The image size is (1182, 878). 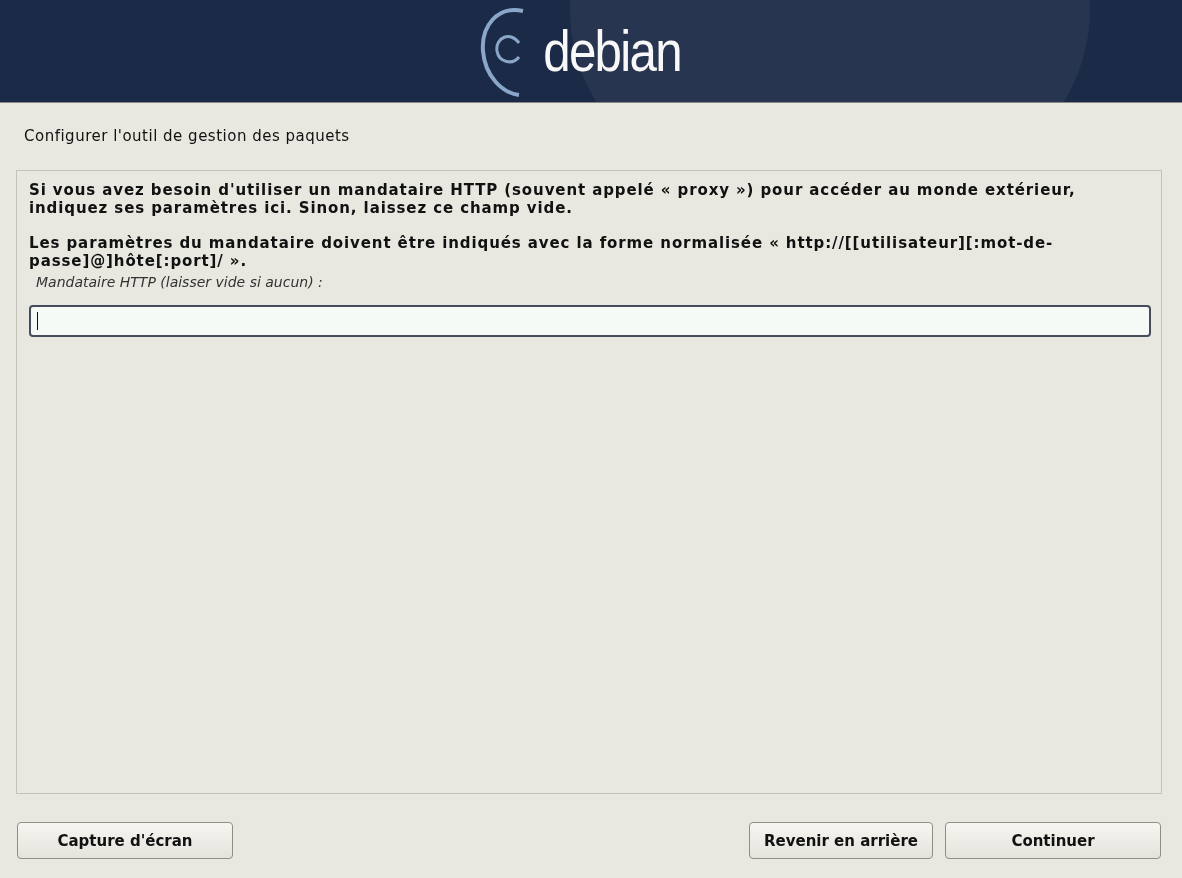 I want to click on logo-text: debian, so click(x=612, y=51).